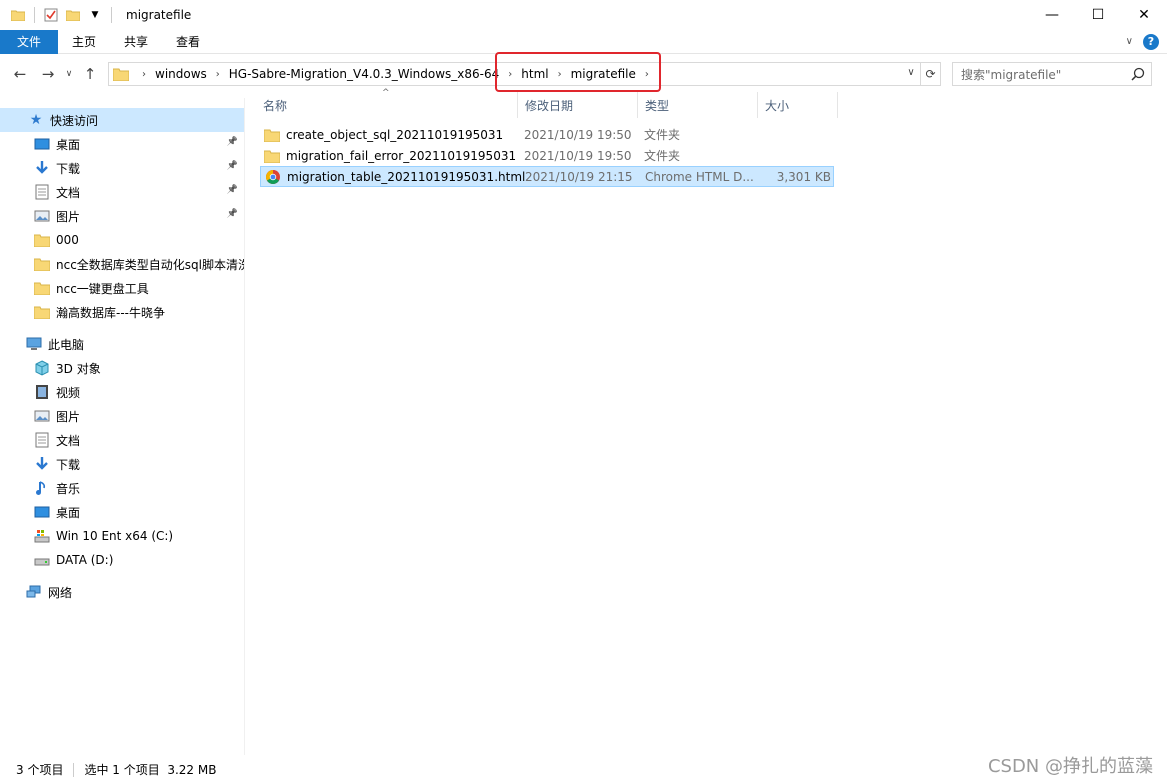 The height and width of the screenshot is (782, 1167). Describe the element at coordinates (122, 464) in the screenshot. I see `sidebar-item-pc-4: 下载` at that location.